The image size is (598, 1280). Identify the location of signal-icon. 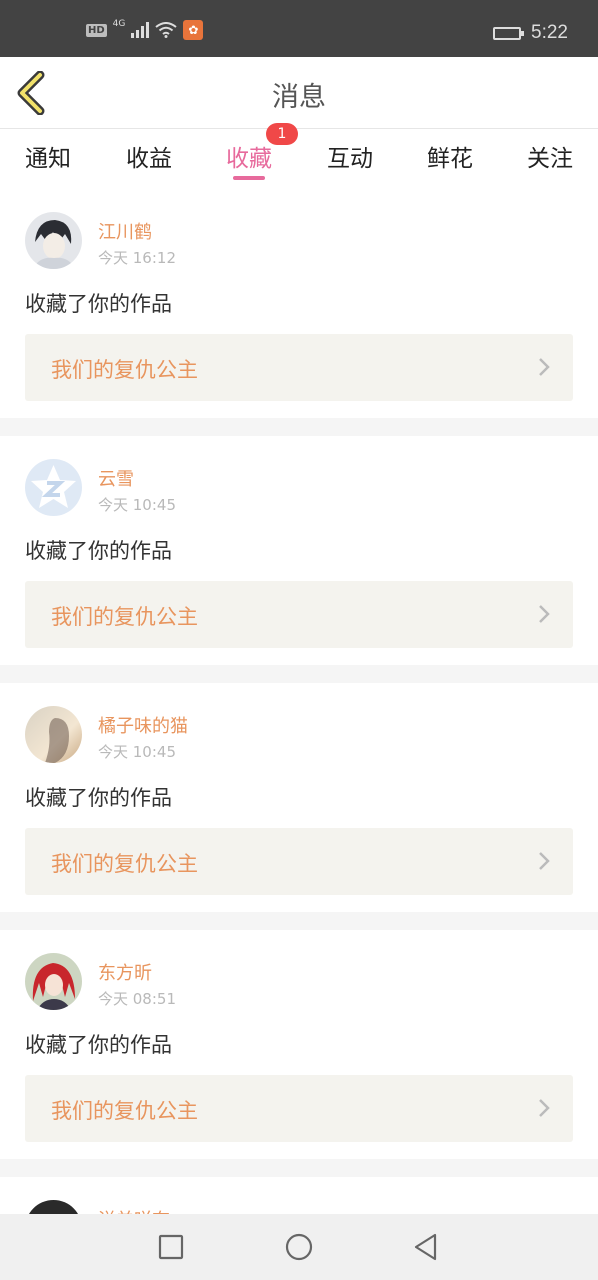
(140, 30).